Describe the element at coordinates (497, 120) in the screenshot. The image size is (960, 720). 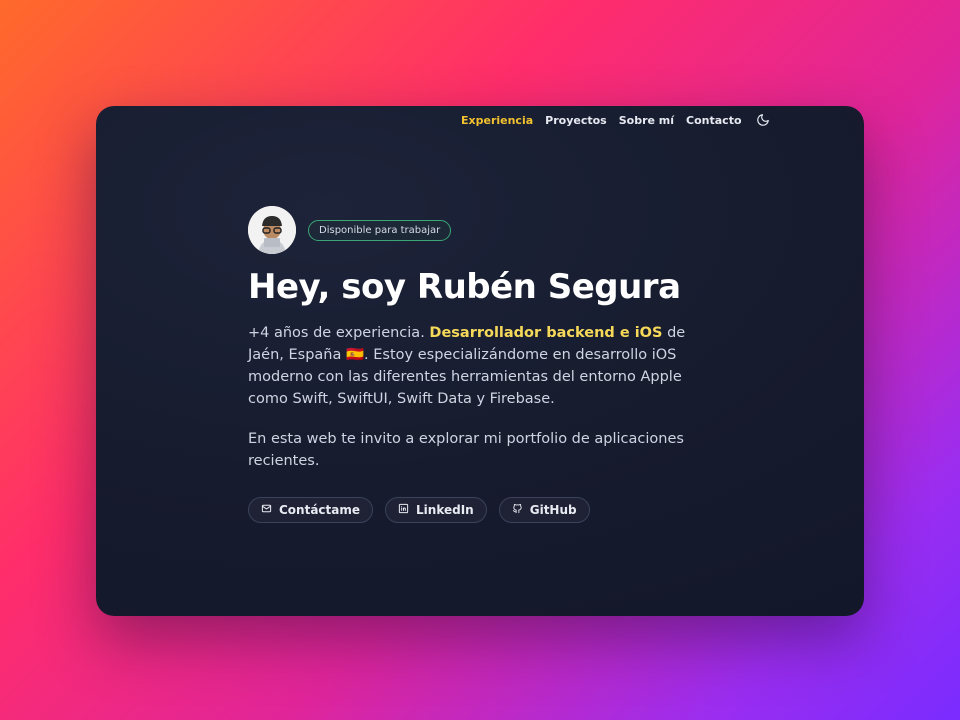
I see `nav-experiencia: Experiencia` at that location.